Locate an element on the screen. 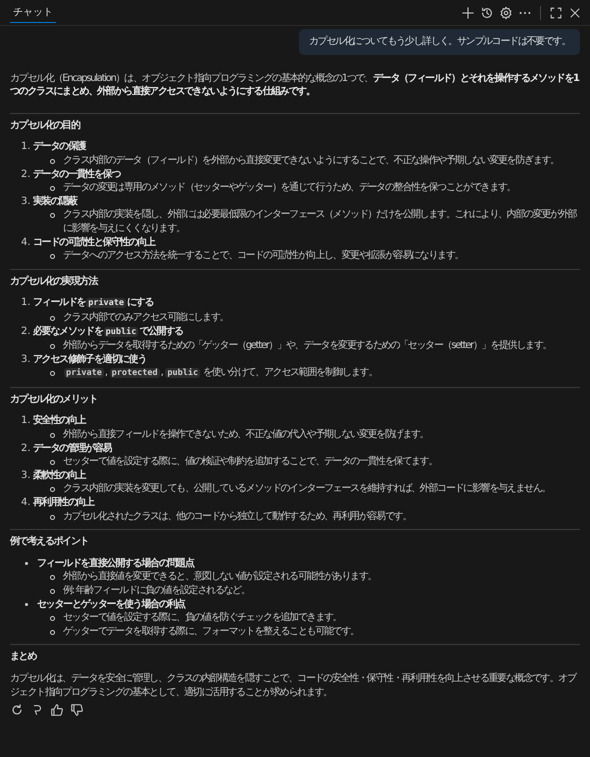 Image resolution: width=590 pixels, height=757 pixels. list-item-text: private , protected , public を使い分けて、アクセス範囲を制御します。 is located at coordinates (220, 373).